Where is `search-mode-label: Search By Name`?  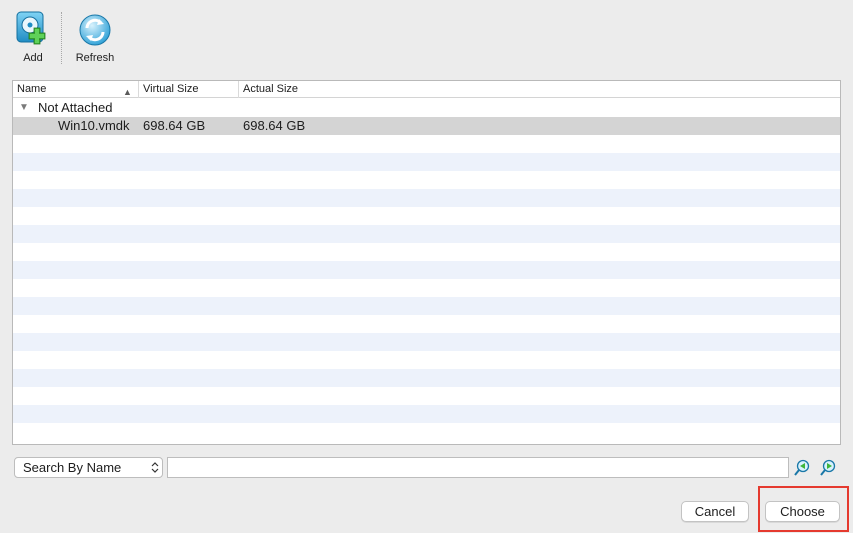
search-mode-label: Search By Name is located at coordinates (72, 467).